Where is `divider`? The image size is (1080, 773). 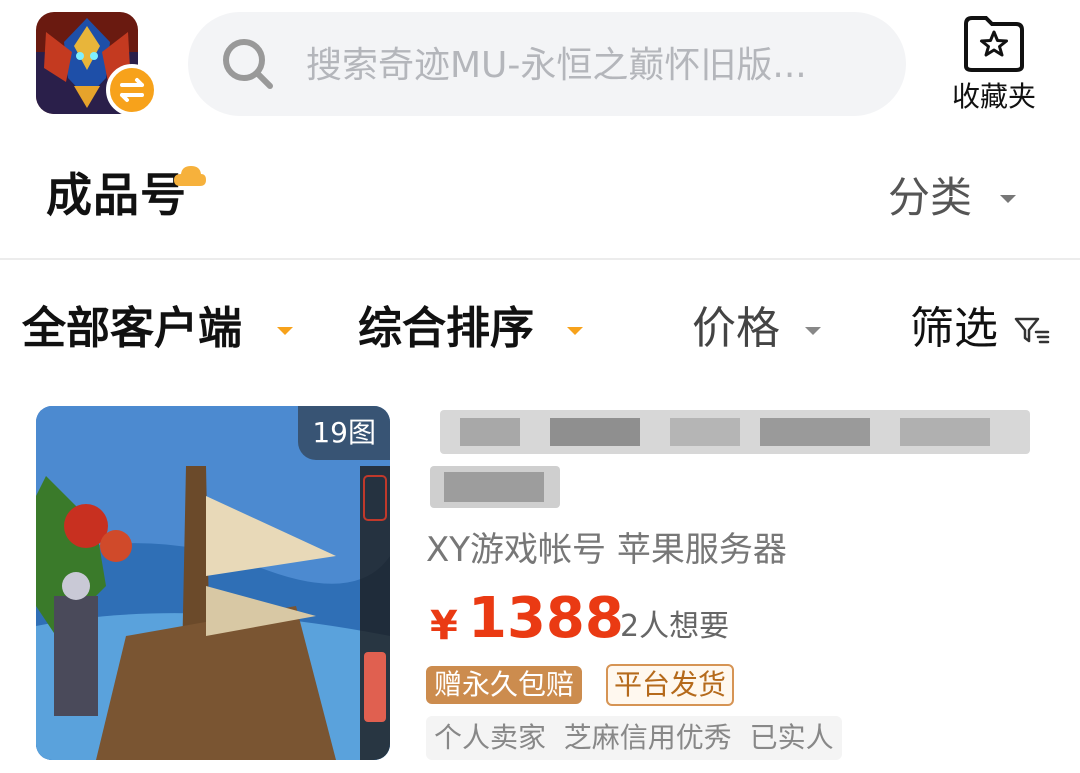 divider is located at coordinates (540, 259).